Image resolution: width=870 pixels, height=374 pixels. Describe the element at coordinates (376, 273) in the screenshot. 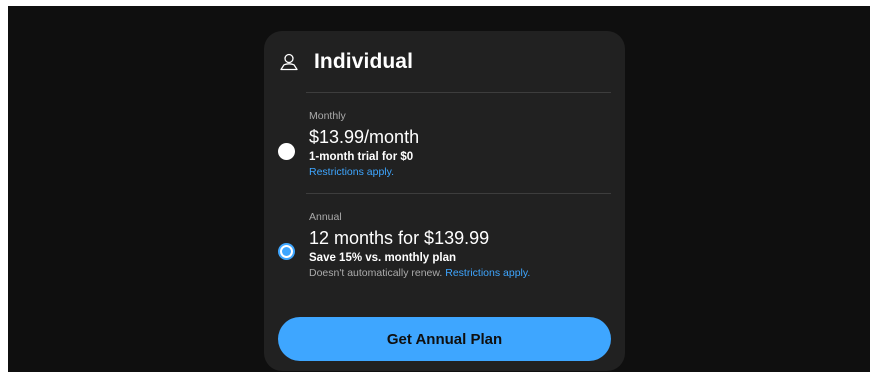

I see `annual-renew-note: Doesn't automatically renew.` at that location.